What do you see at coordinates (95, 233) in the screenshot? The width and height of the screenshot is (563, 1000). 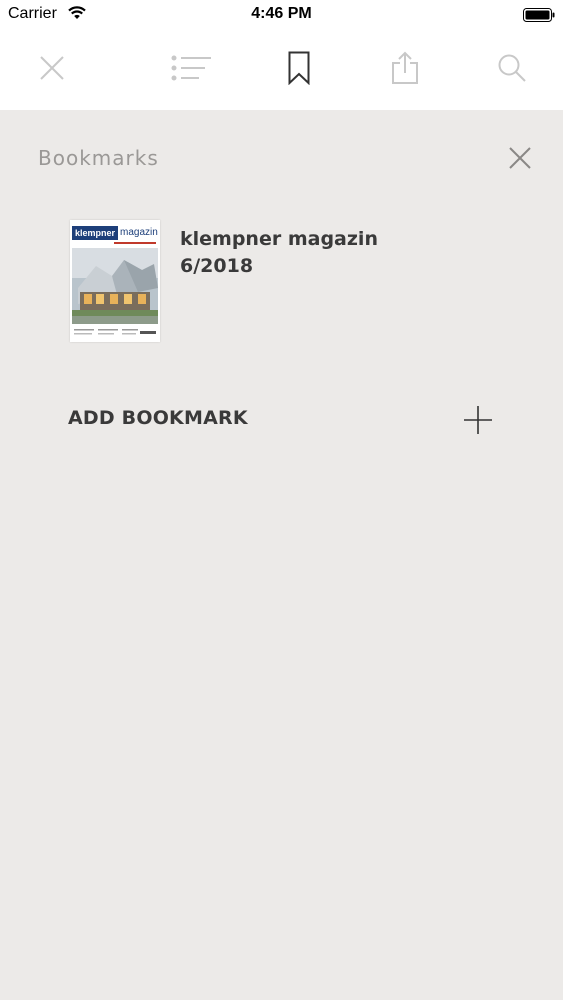 I see `cover-masthead-left: klempner` at bounding box center [95, 233].